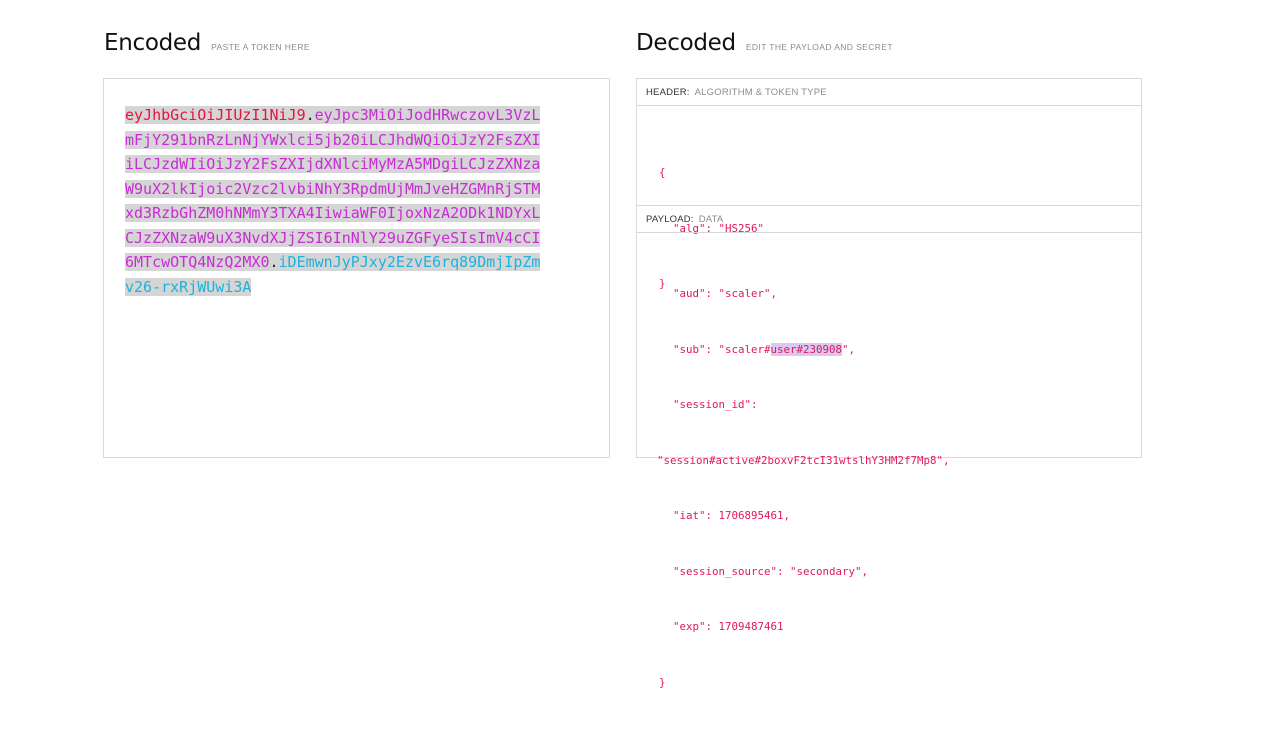 The height and width of the screenshot is (729, 1272). I want to click on decoded-heading: Decoded EDIT THE PAYLOAD AND SECRET, so click(764, 43).